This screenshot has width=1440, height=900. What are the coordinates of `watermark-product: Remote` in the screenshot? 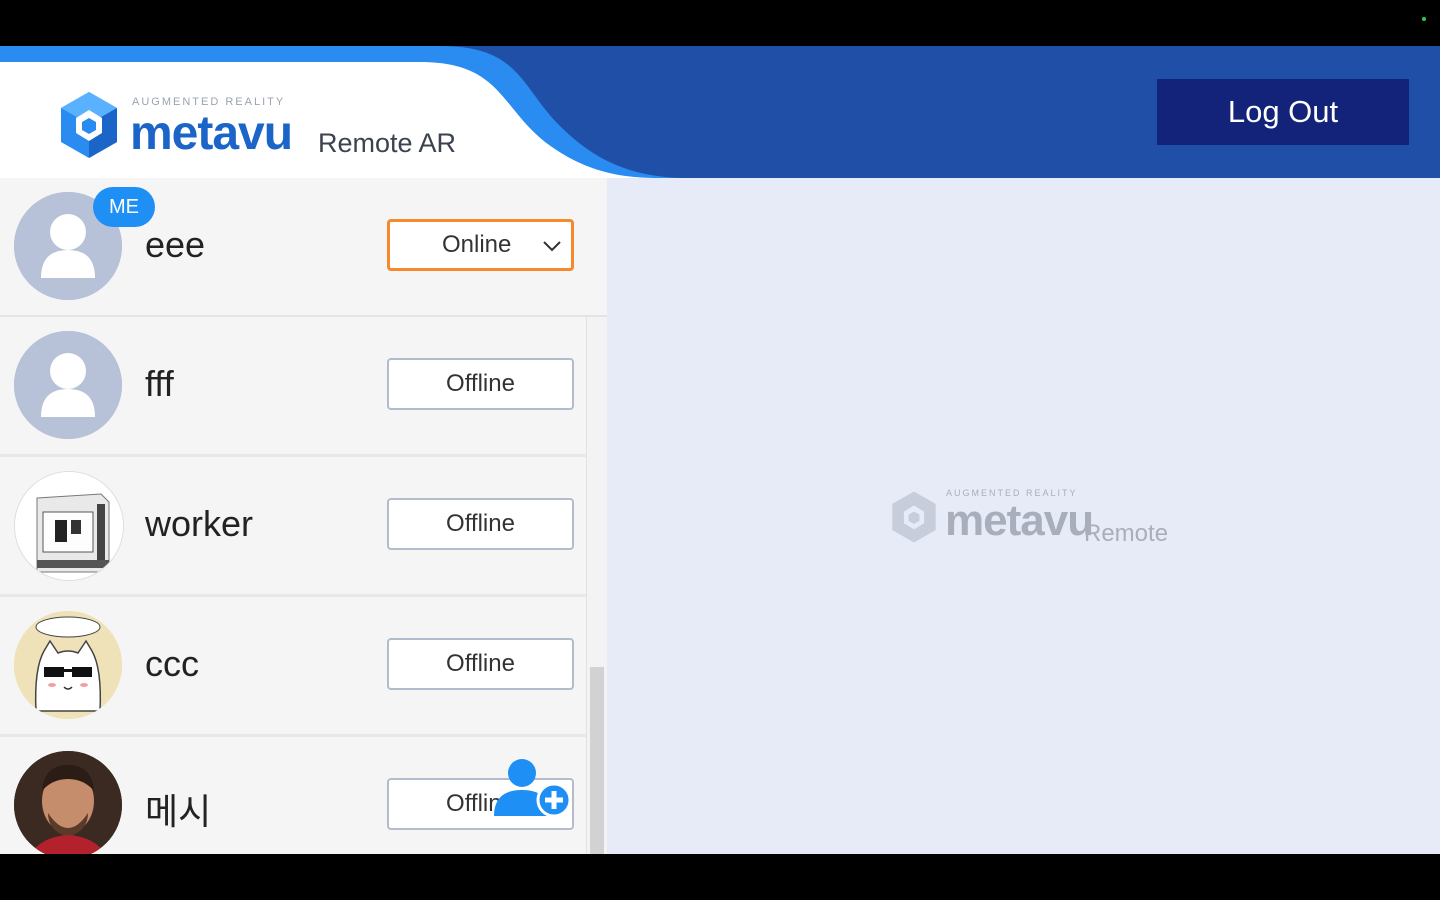 It's located at (1126, 533).